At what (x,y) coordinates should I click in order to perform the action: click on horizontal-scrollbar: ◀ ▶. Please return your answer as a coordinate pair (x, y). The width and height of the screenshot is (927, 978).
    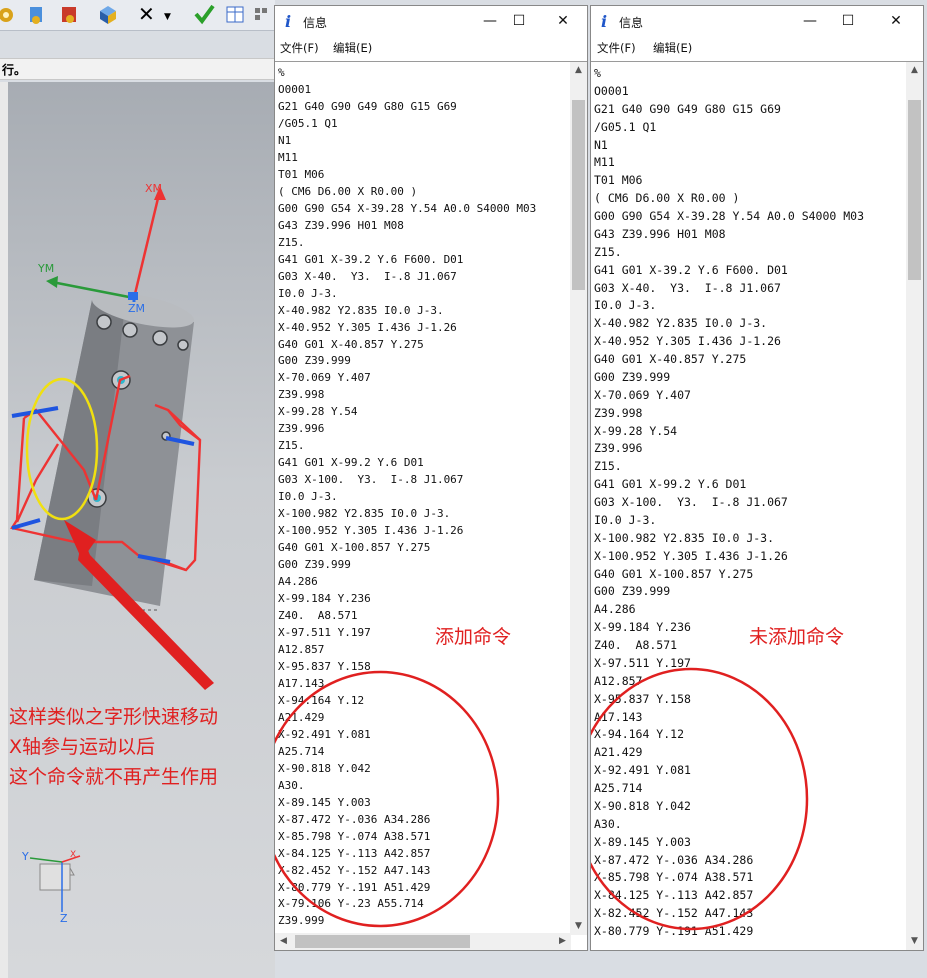
    Looking at the image, I should click on (423, 941).